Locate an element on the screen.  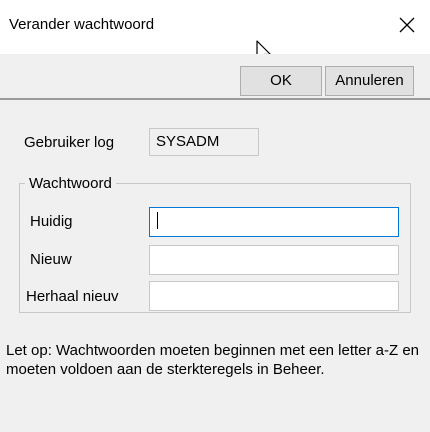
close-icon is located at coordinates (409, 27).